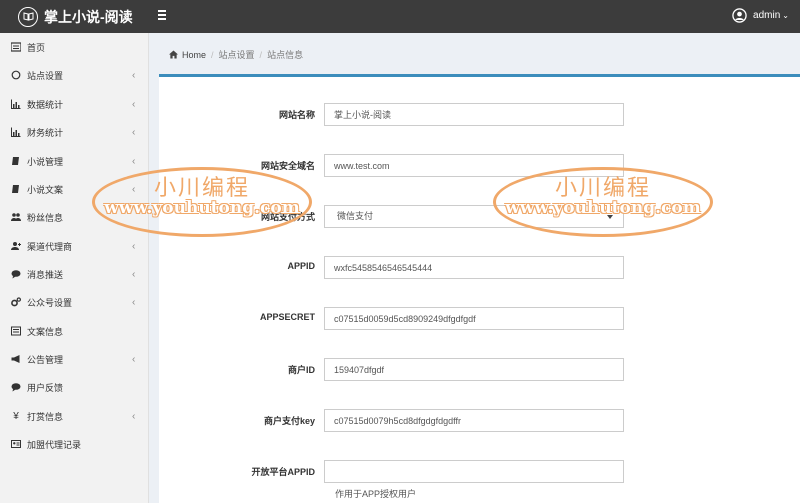 This screenshot has height=503, width=800. Describe the element at coordinates (739, 15) in the screenshot. I see `user-avatar-icon` at that location.